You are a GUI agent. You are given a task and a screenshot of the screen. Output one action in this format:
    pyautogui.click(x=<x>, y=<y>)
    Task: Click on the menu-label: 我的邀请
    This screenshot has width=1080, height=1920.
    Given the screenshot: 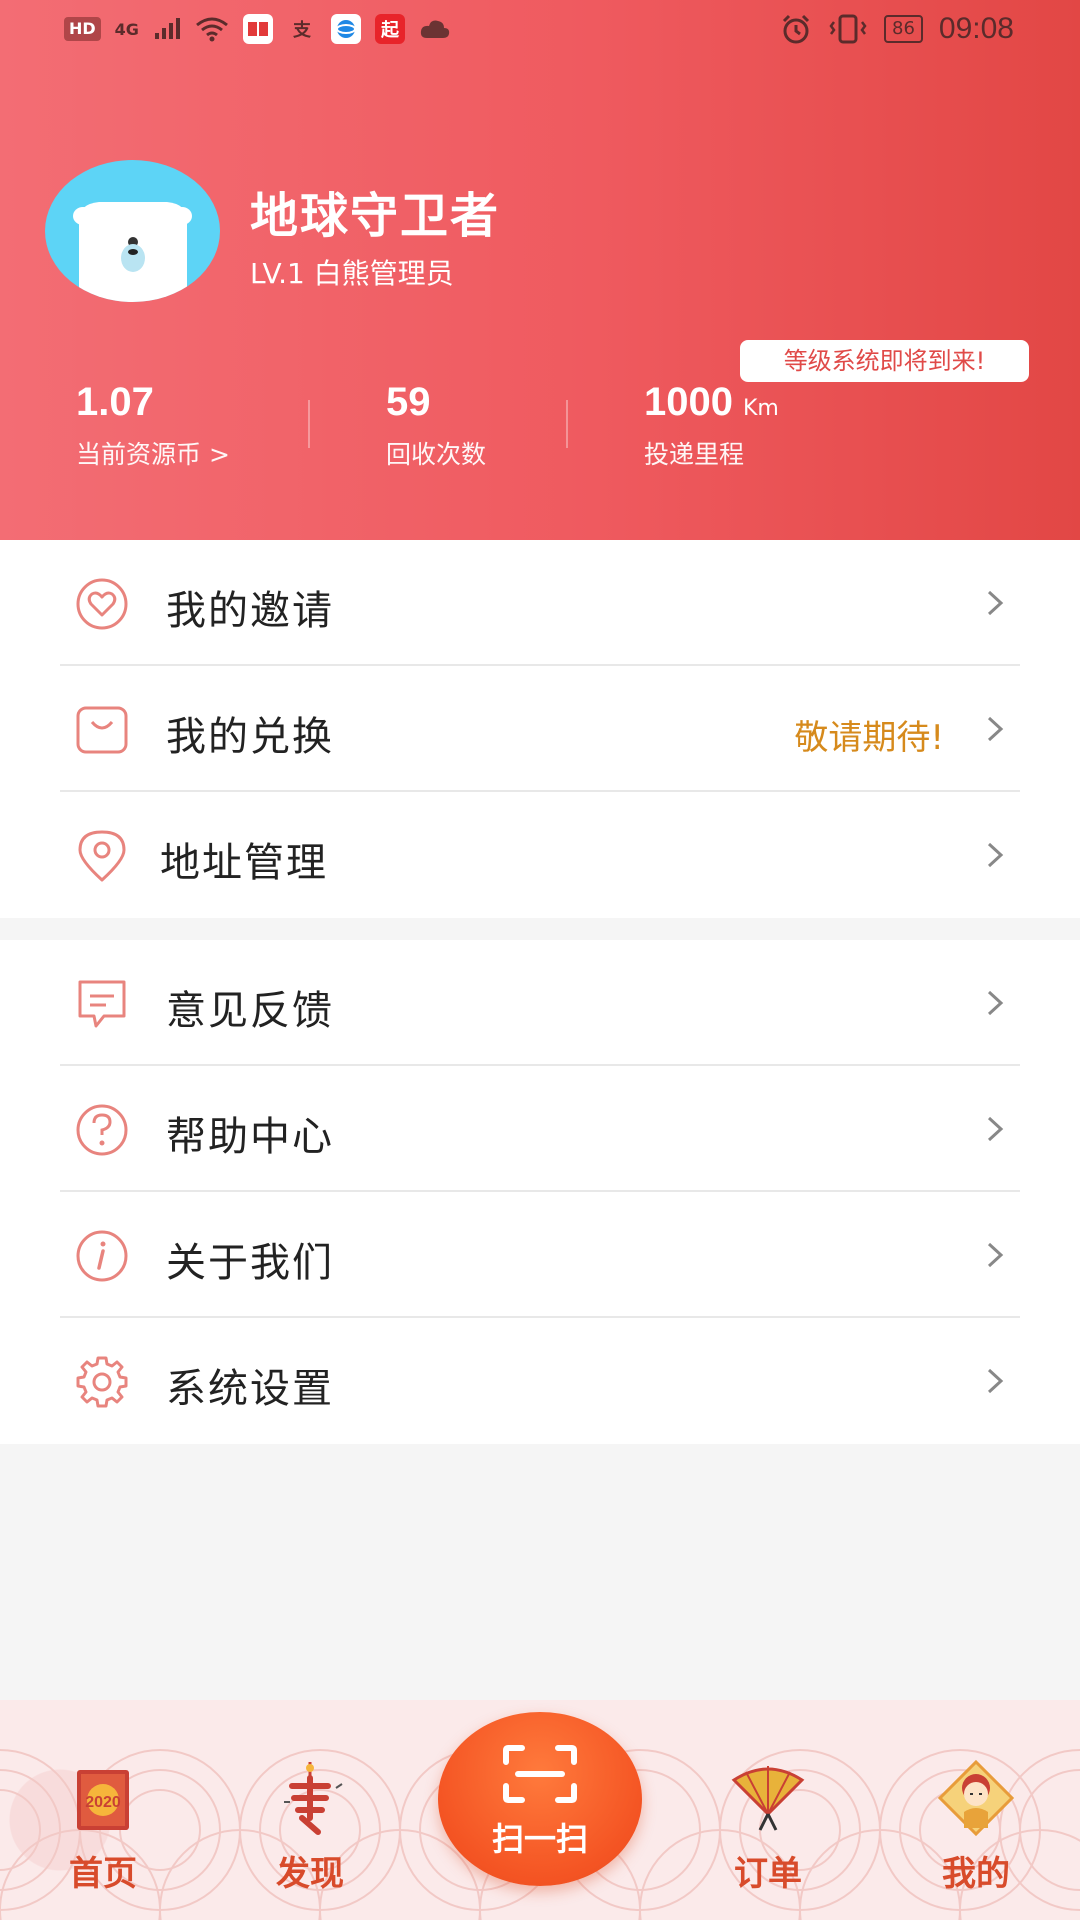 What is the action you would take?
    pyautogui.click(x=250, y=611)
    